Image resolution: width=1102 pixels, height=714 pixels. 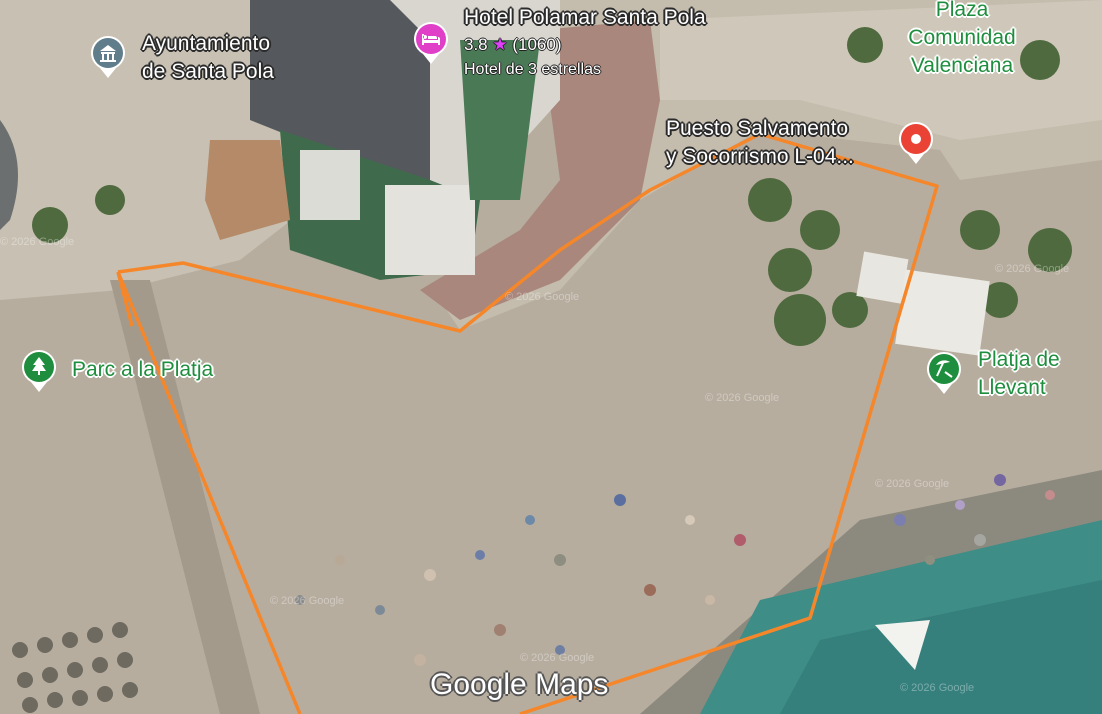 I want to click on place-label-parc: Parc a la Platja, so click(x=142, y=370).